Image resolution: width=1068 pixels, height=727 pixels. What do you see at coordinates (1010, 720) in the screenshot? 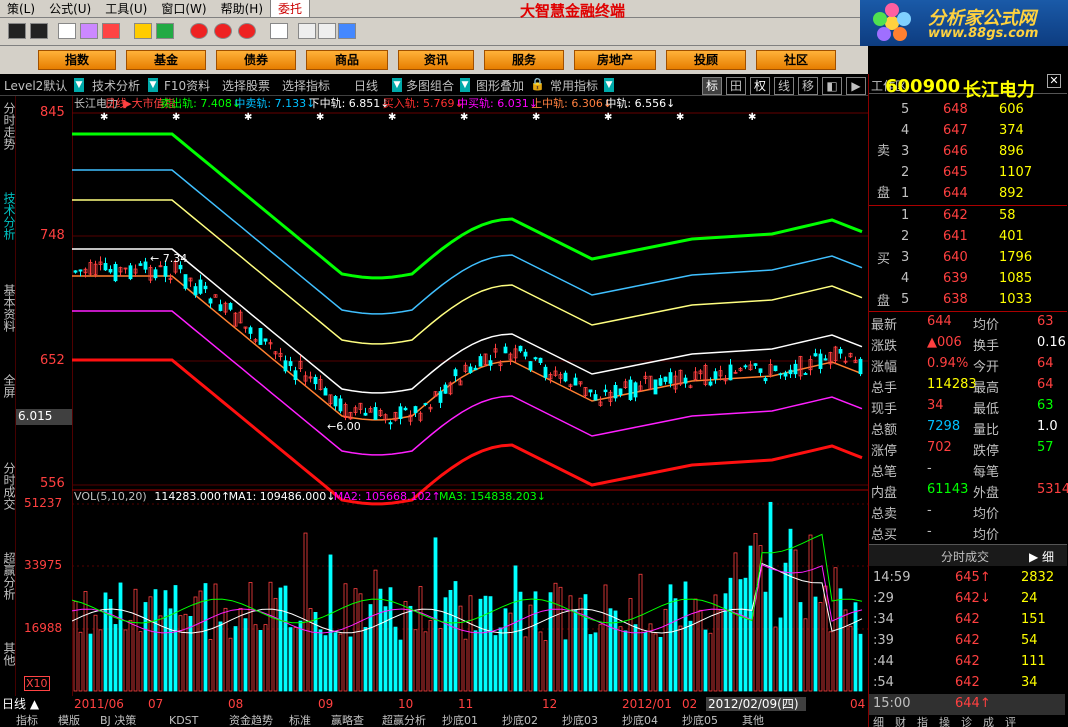
I see `panel-tab: 评` at bounding box center [1010, 720].